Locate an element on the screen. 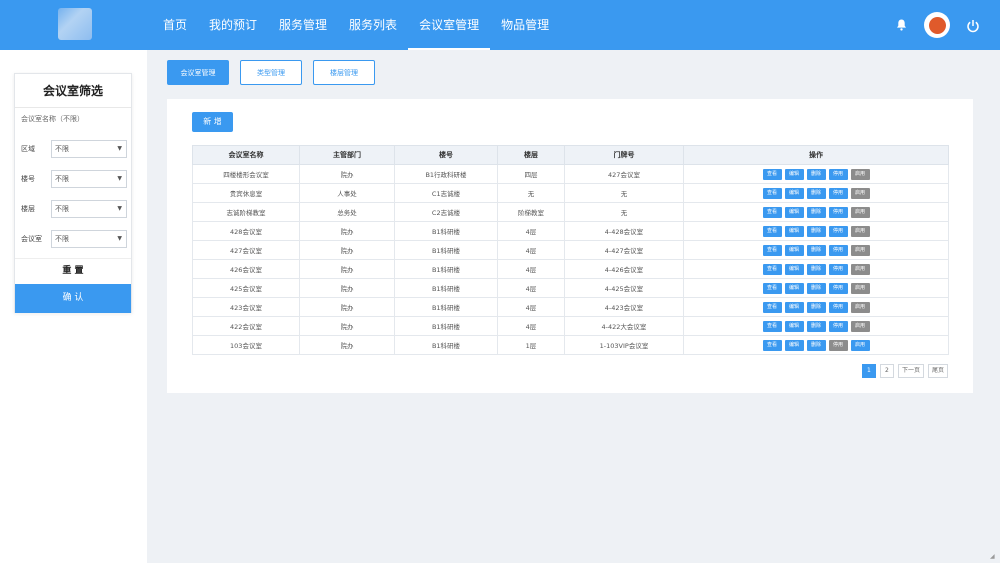  building-select: 不限 ▼ is located at coordinates (89, 179).